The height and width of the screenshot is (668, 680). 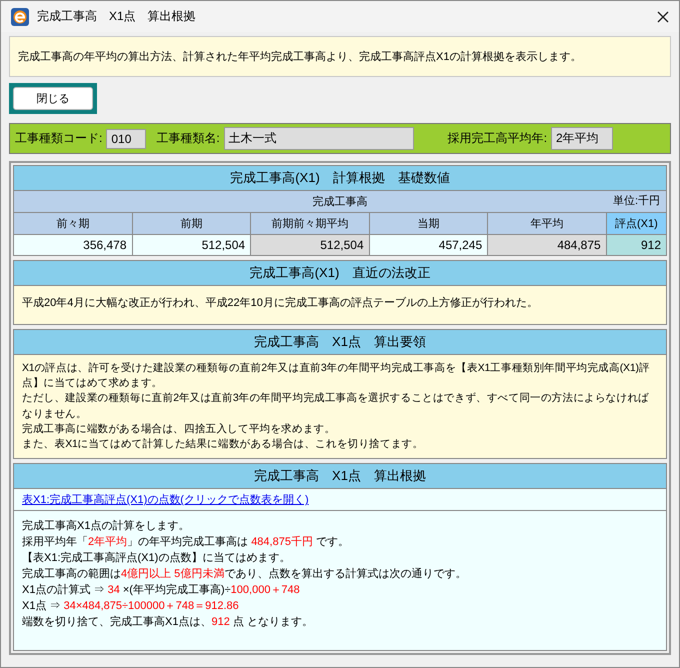 I want to click on unit-label: 単位:千円, so click(x=636, y=201).